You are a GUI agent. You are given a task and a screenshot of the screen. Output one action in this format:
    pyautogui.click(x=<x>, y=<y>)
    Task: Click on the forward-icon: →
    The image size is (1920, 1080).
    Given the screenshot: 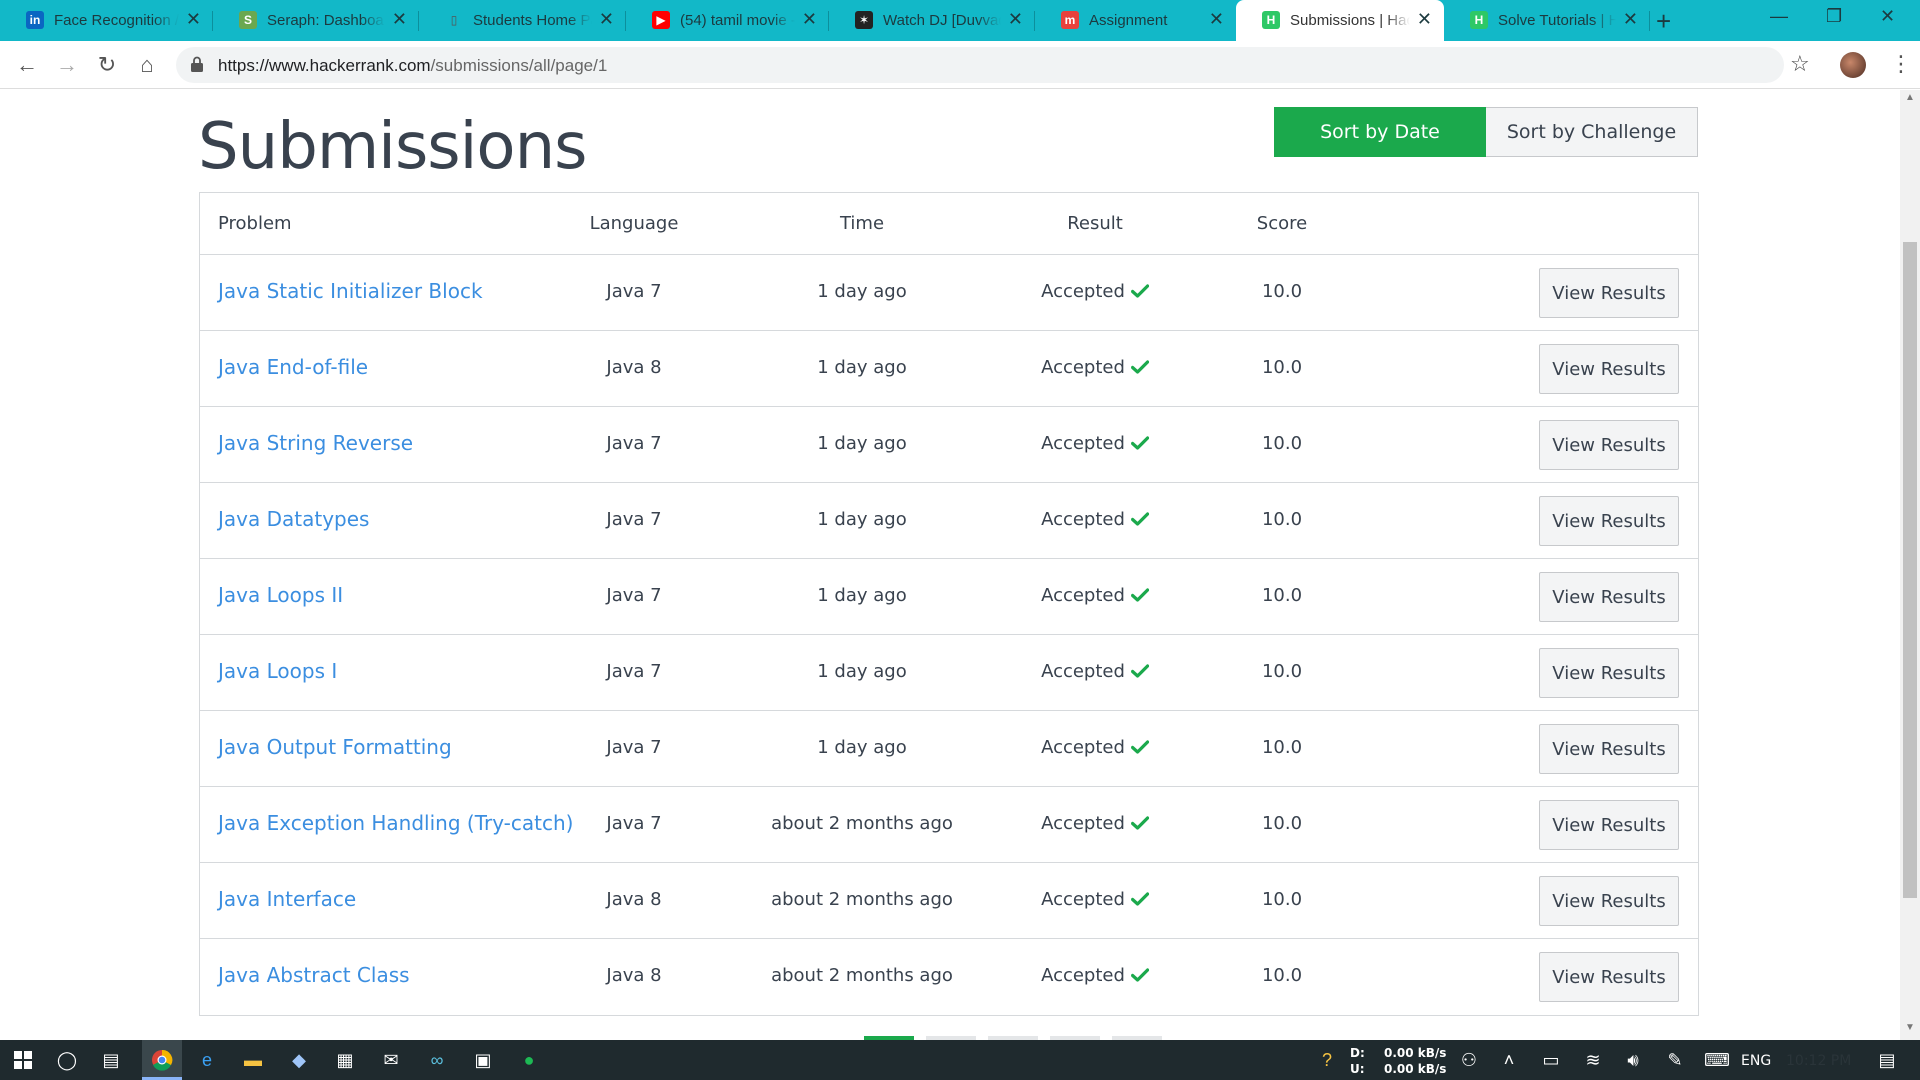 What is the action you would take?
    pyautogui.click(x=67, y=65)
    